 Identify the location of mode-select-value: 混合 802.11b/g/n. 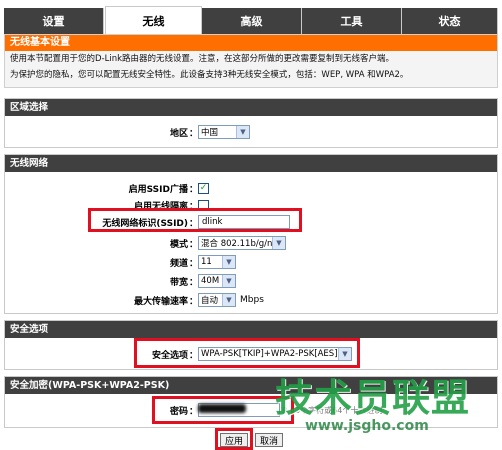
(237, 244).